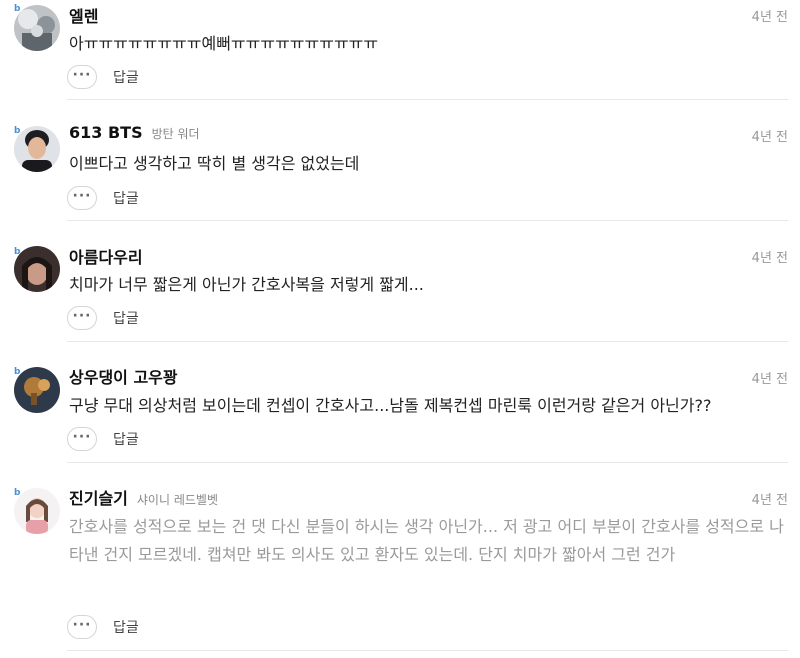 Image resolution: width=800 pixels, height=658 pixels. Describe the element at coordinates (106, 132) in the screenshot. I see `username: 613 BTS` at that location.